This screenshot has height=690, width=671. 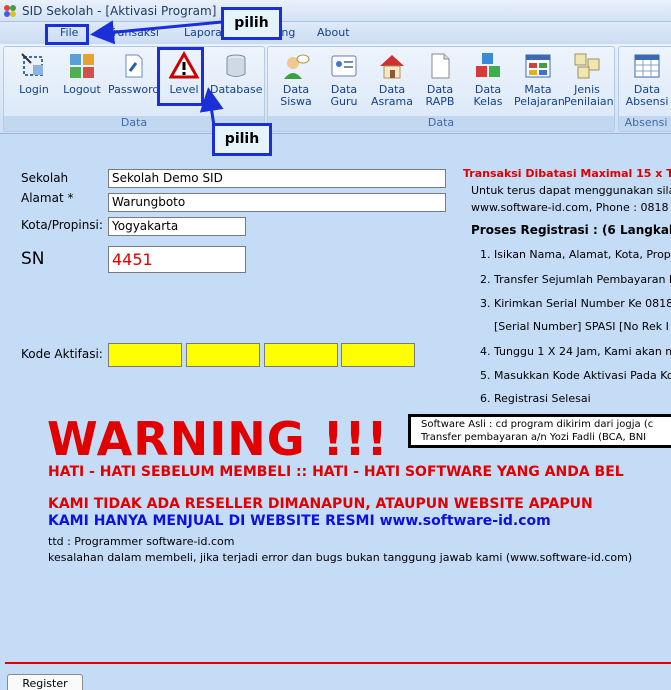 What do you see at coordinates (647, 83) in the screenshot?
I see `data-absensi-button: Data Absensi` at bounding box center [647, 83].